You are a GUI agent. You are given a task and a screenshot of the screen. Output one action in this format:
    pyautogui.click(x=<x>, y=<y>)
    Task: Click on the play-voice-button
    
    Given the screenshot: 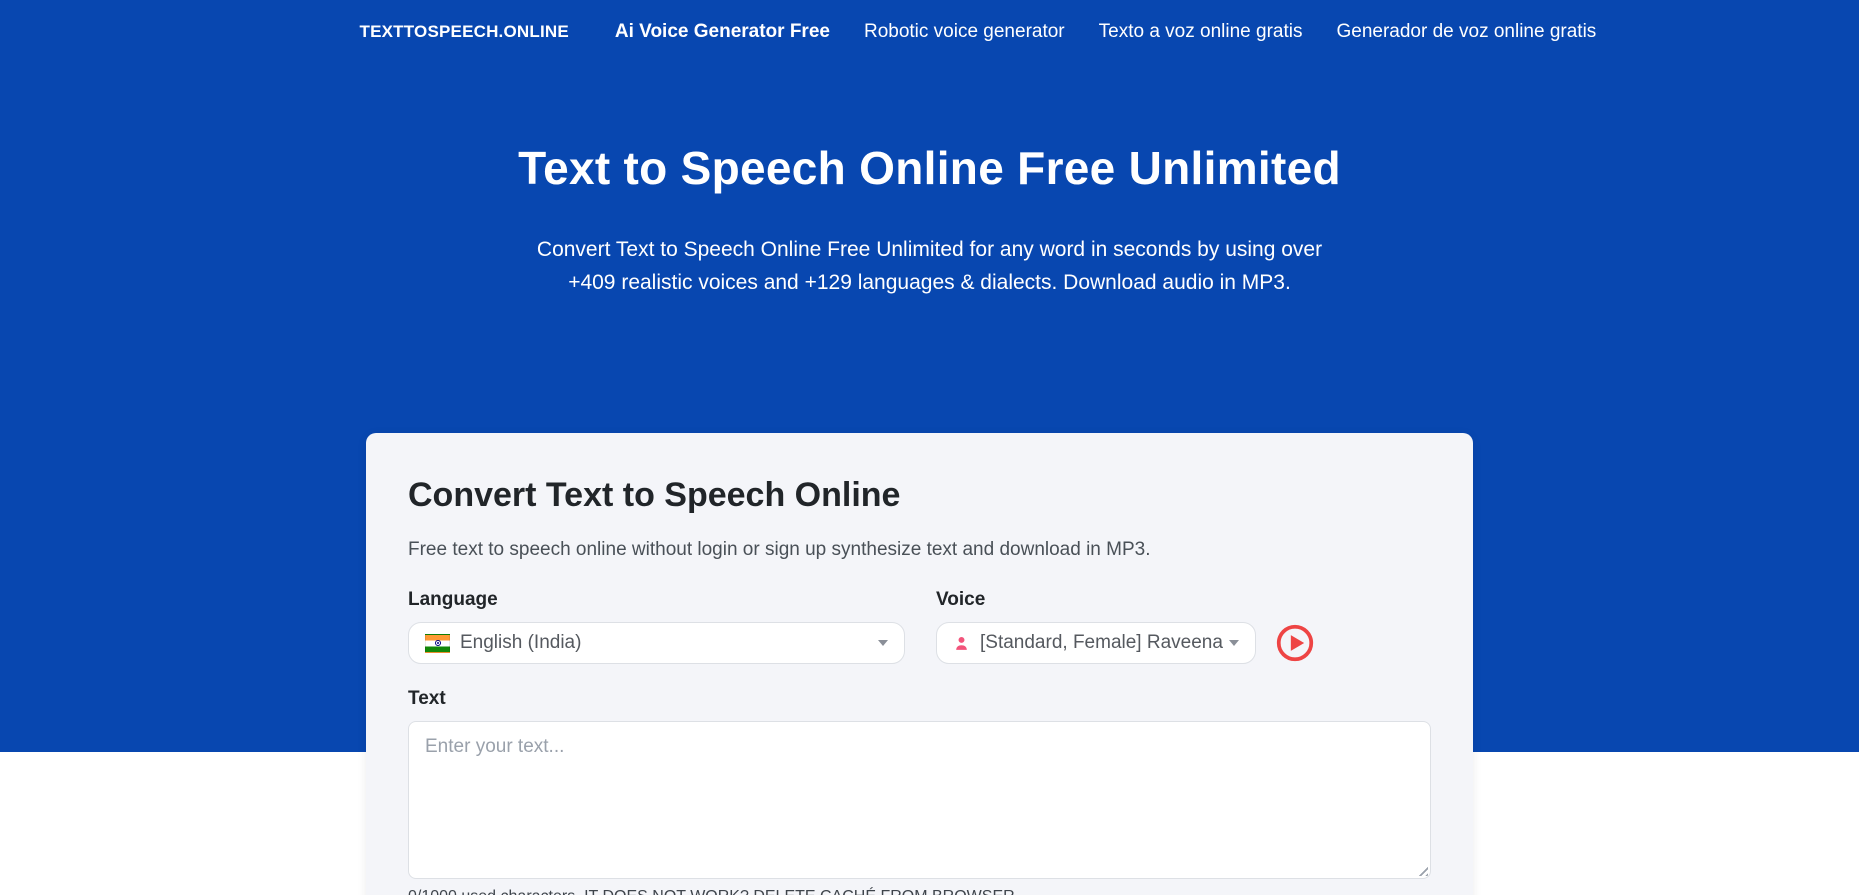 What is the action you would take?
    pyautogui.click(x=1295, y=643)
    